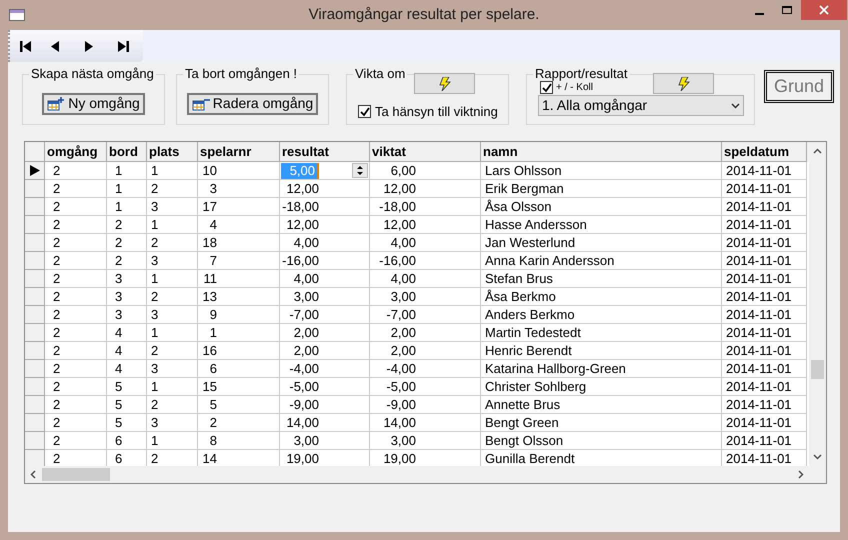 Image resolution: width=848 pixels, height=540 pixels. I want to click on next-record-icon, so click(89, 46).